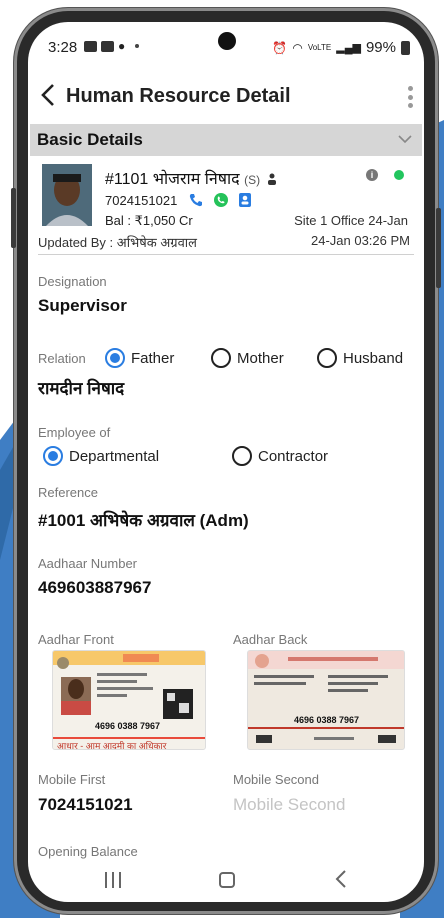 The height and width of the screenshot is (918, 444). What do you see at coordinates (68, 492) in the screenshot?
I see `reference-label: Reference` at bounding box center [68, 492].